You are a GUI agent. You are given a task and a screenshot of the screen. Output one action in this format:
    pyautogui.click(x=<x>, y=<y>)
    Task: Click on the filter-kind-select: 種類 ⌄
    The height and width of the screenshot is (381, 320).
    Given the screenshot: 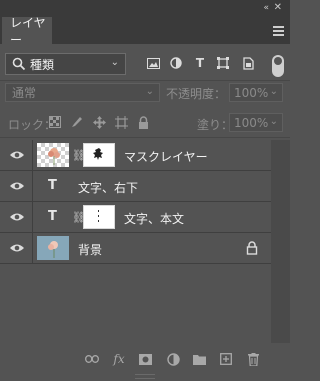 What is the action you would take?
    pyautogui.click(x=65, y=64)
    